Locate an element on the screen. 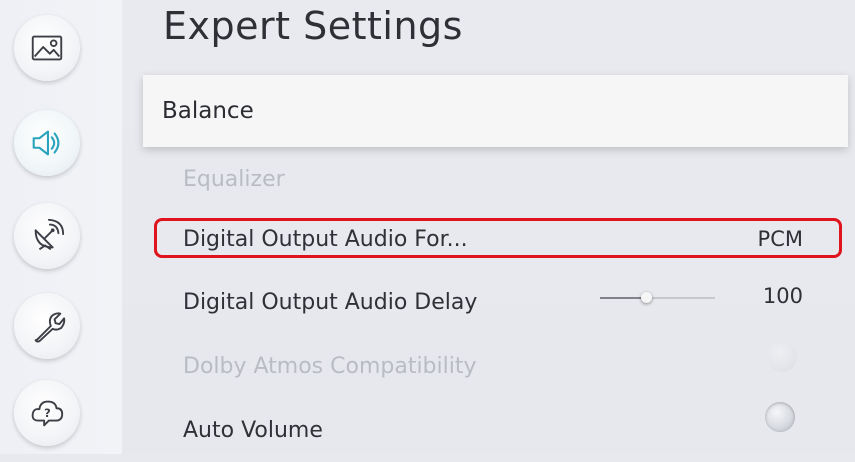 The height and width of the screenshot is (462, 855). sidebar-item-support: ? is located at coordinates (47, 413).